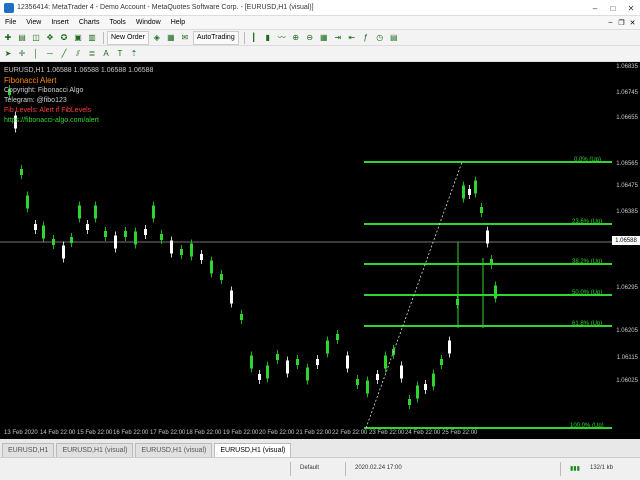 This screenshot has height=480, width=640. Describe the element at coordinates (50, 38) in the screenshot. I see `data-window-icon: ✥` at that location.